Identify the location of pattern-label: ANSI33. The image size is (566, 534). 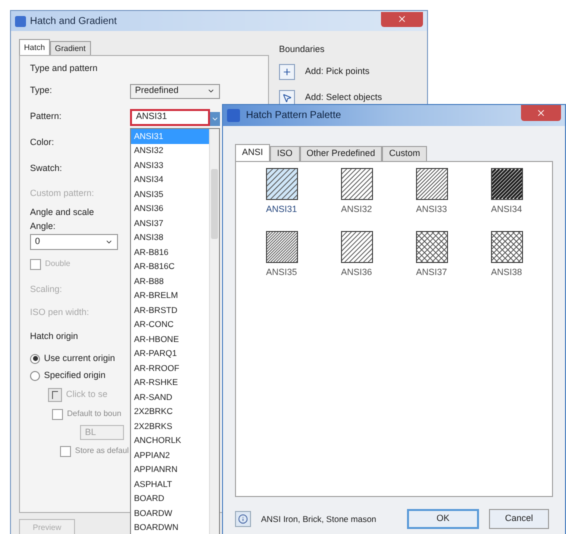
(432, 209).